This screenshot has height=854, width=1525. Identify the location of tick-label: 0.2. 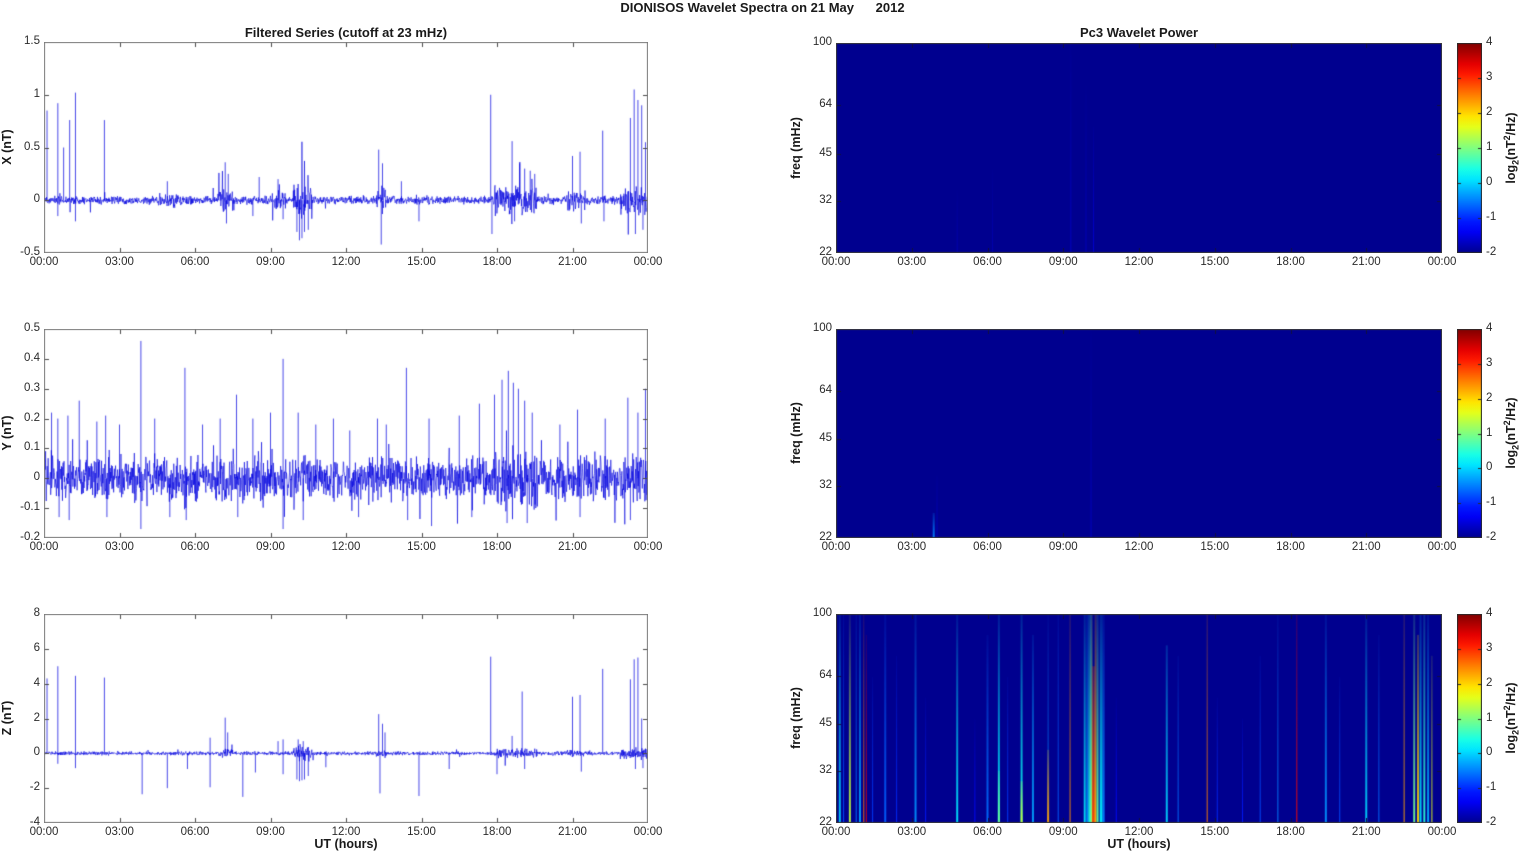
(32, 417).